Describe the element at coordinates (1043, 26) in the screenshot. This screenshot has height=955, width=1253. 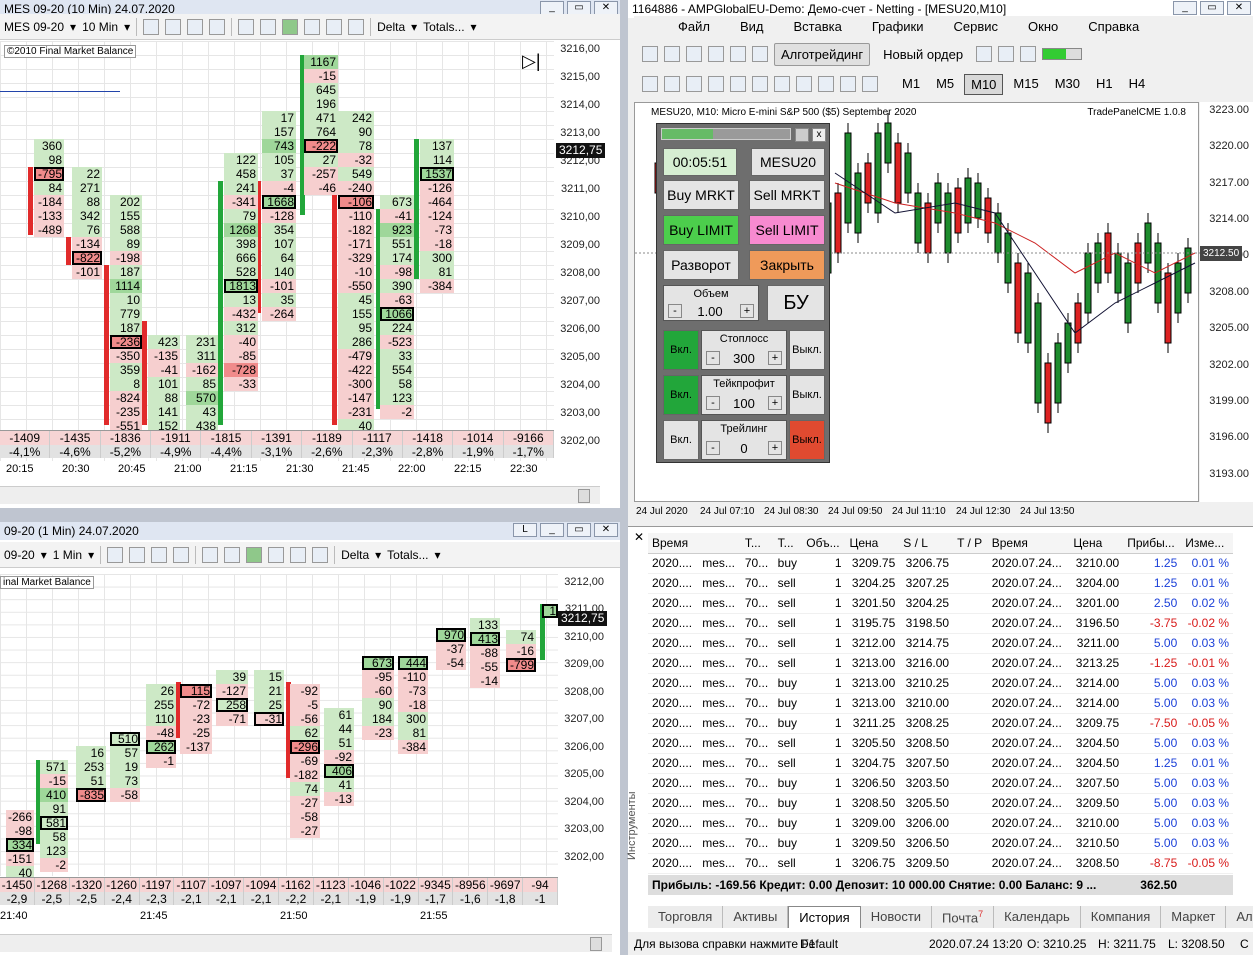
I see `menu-item: Окно` at that location.